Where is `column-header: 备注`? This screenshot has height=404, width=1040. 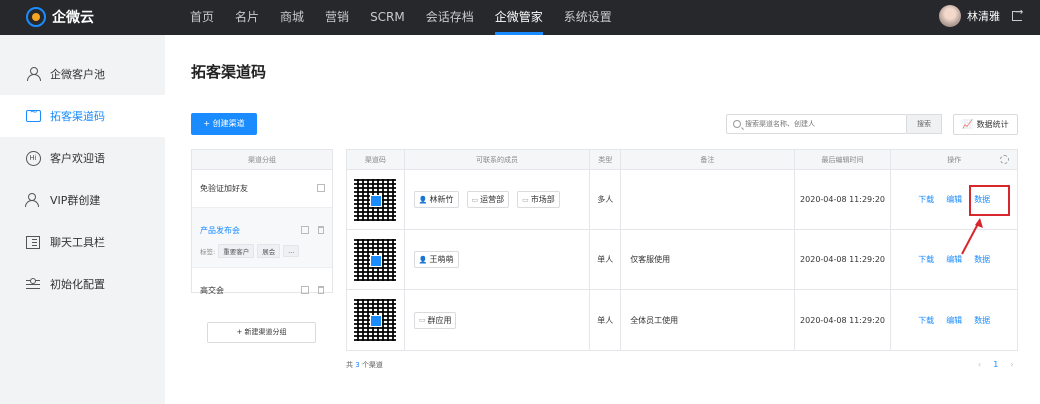
column-header: 备注 is located at coordinates (708, 159).